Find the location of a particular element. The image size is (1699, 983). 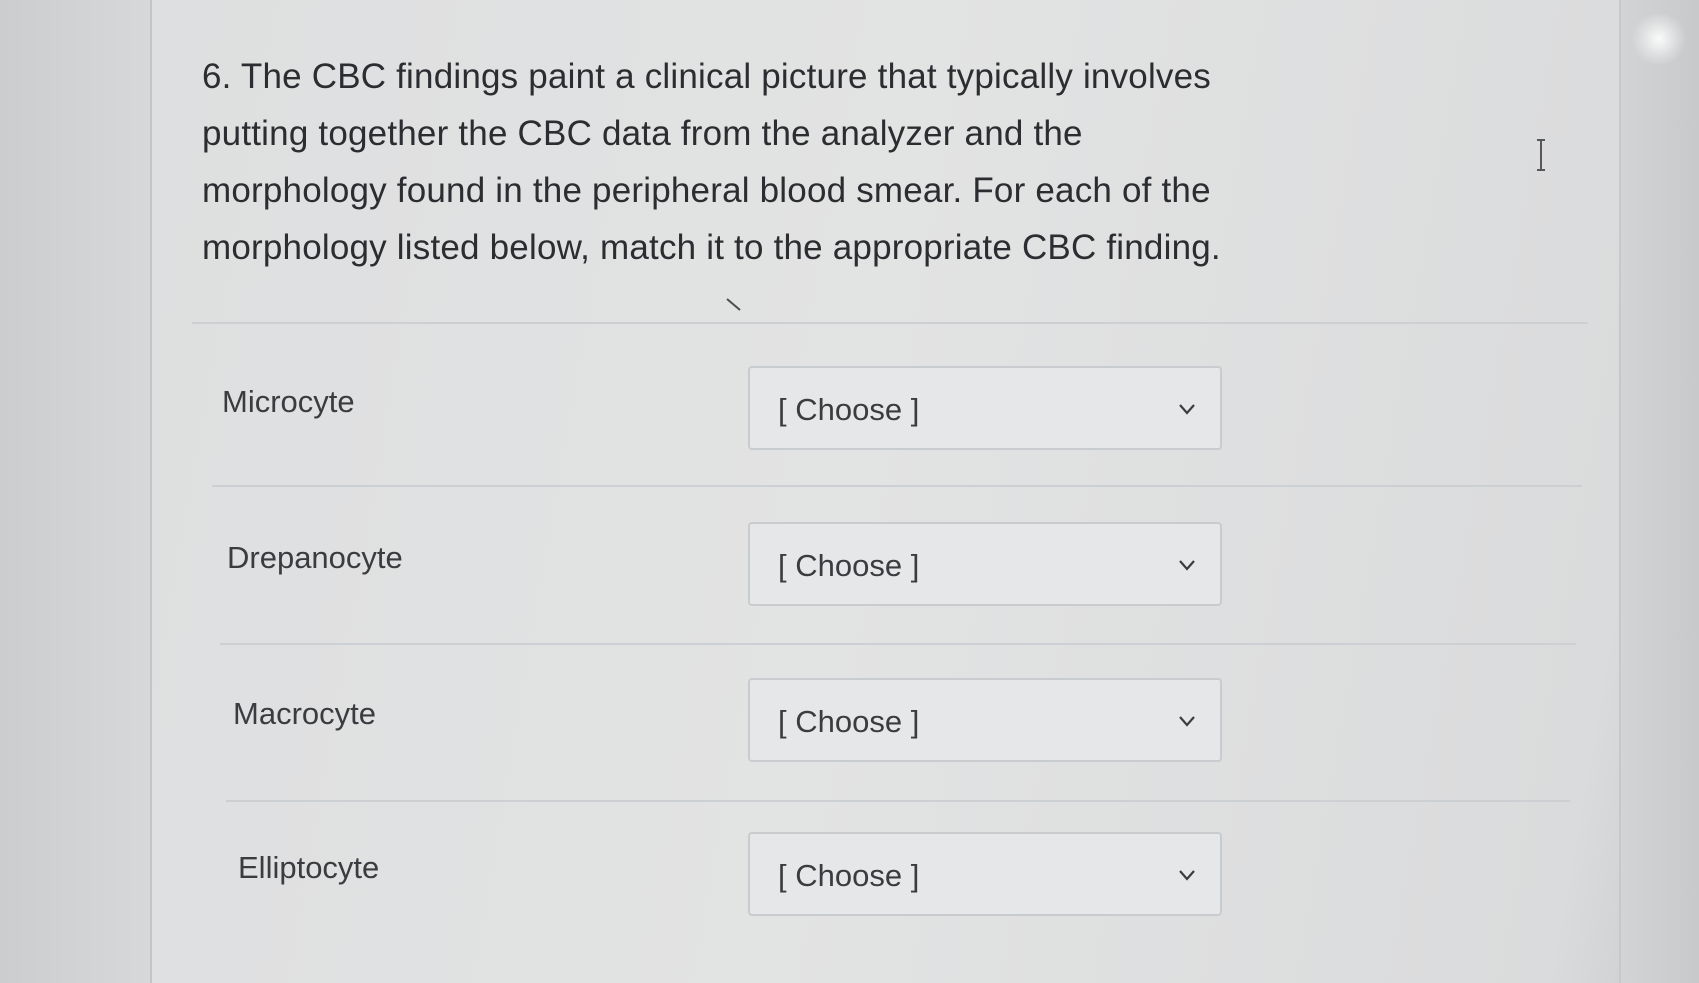

match-row-elliptocyte: Elliptocyte [ Choose ] is located at coordinates (884, 856).